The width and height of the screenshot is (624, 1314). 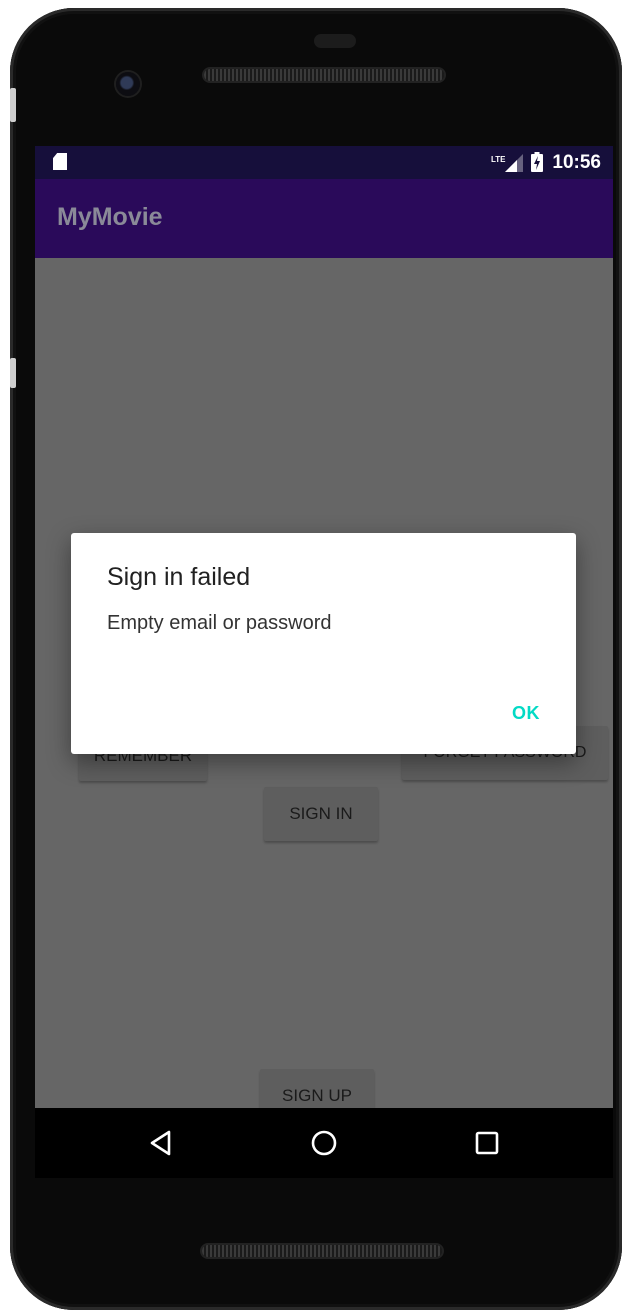 I want to click on top-speaker-grille, so click(x=324, y=75).